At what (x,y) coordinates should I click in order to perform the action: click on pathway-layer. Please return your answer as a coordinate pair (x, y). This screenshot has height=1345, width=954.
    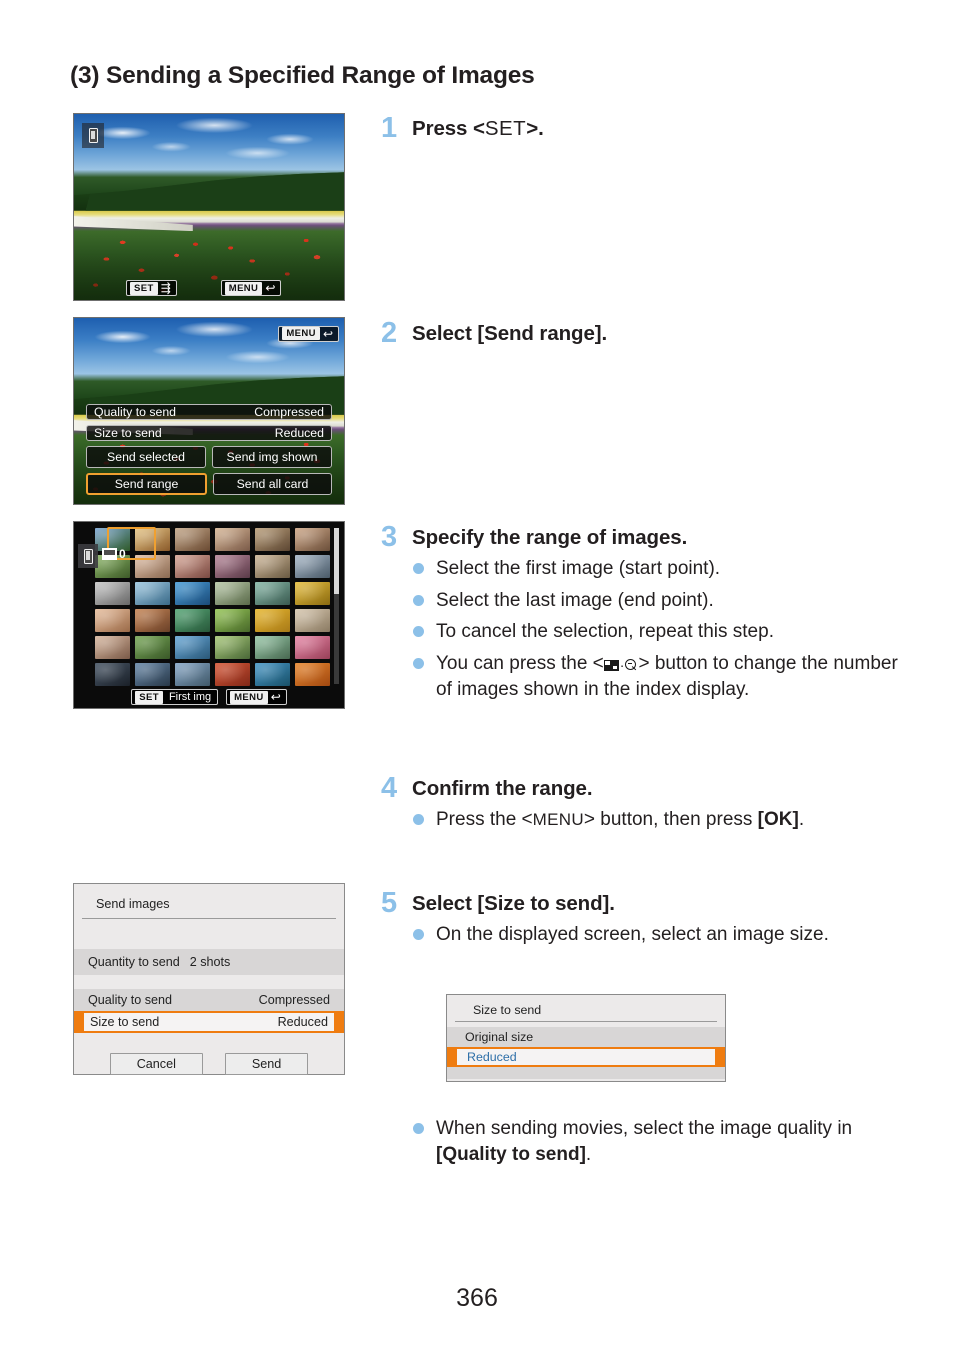
    Looking at the image, I should click on (133, 224).